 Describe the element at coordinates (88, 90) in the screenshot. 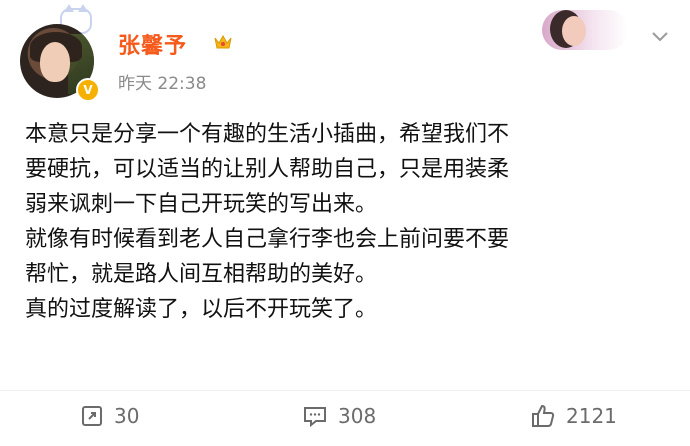

I see `verified-badge-icon: V` at that location.